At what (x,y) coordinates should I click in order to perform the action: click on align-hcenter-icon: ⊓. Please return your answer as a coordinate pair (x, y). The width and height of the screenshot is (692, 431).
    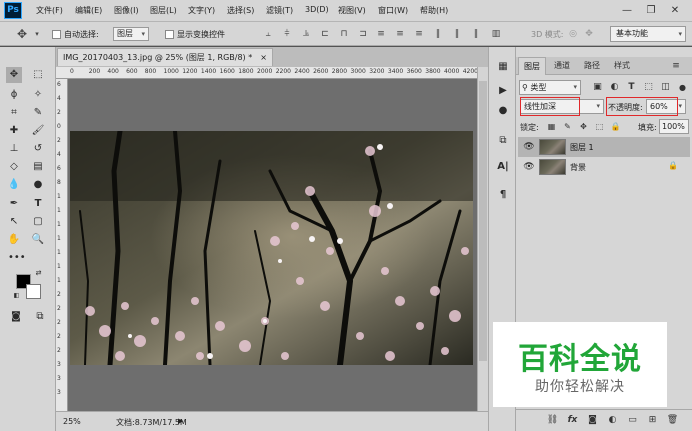
    Looking at the image, I should click on (344, 34).